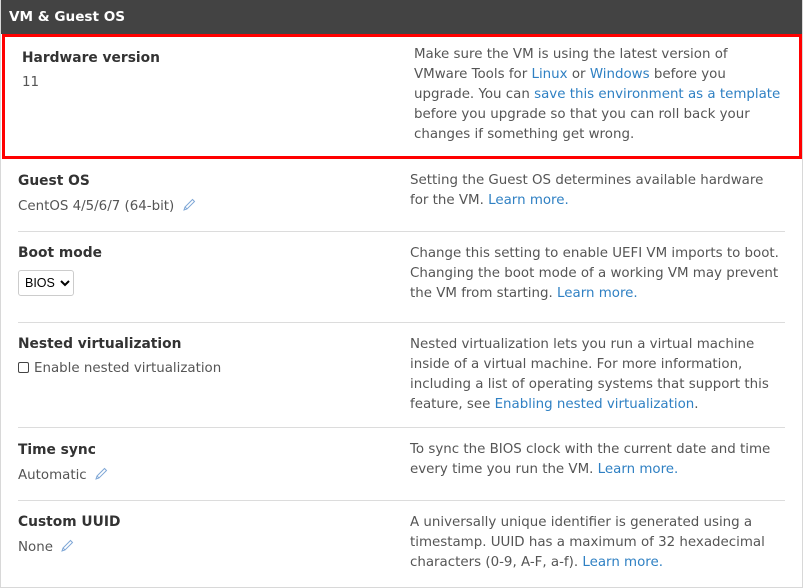 The height and width of the screenshot is (588, 803). I want to click on windows-link: Windows, so click(620, 74).